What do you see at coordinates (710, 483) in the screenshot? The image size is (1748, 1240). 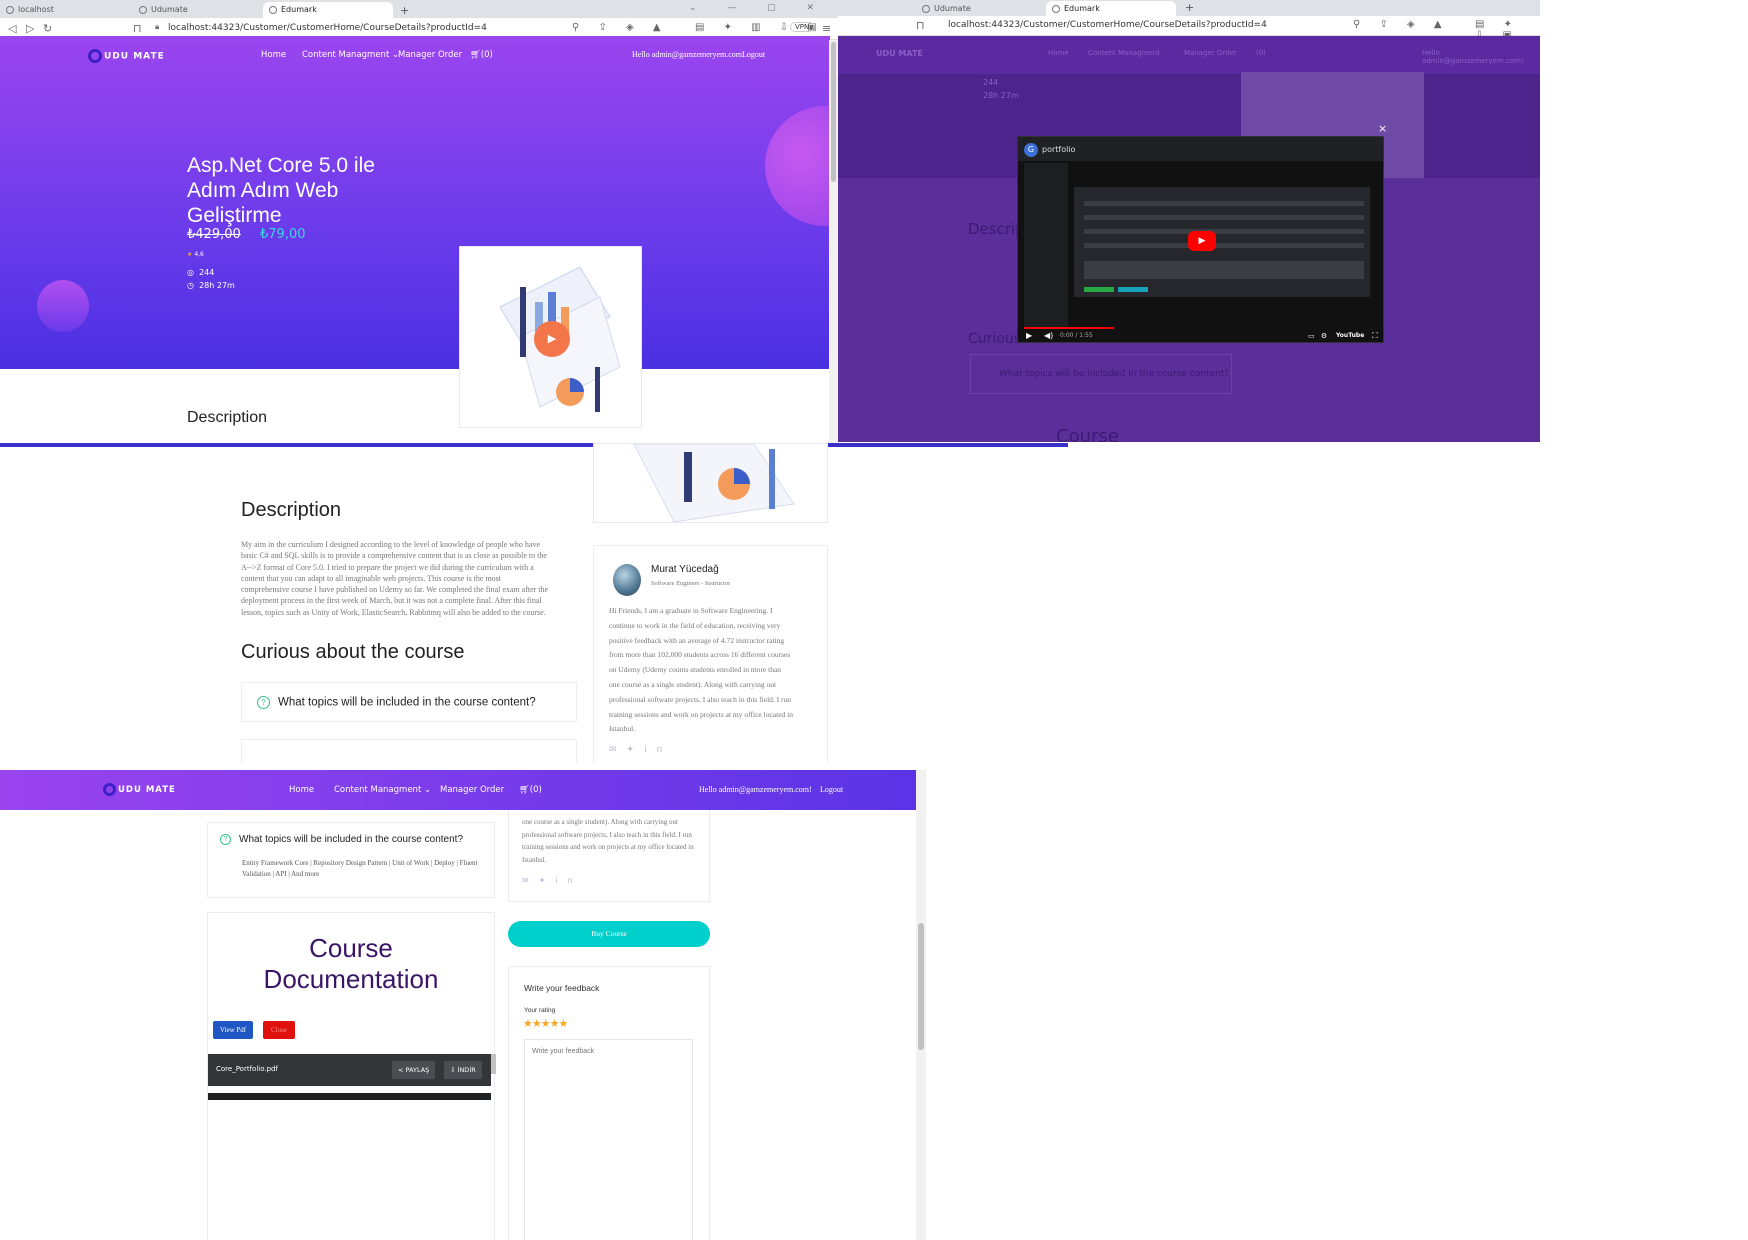 I see `course-preview` at bounding box center [710, 483].